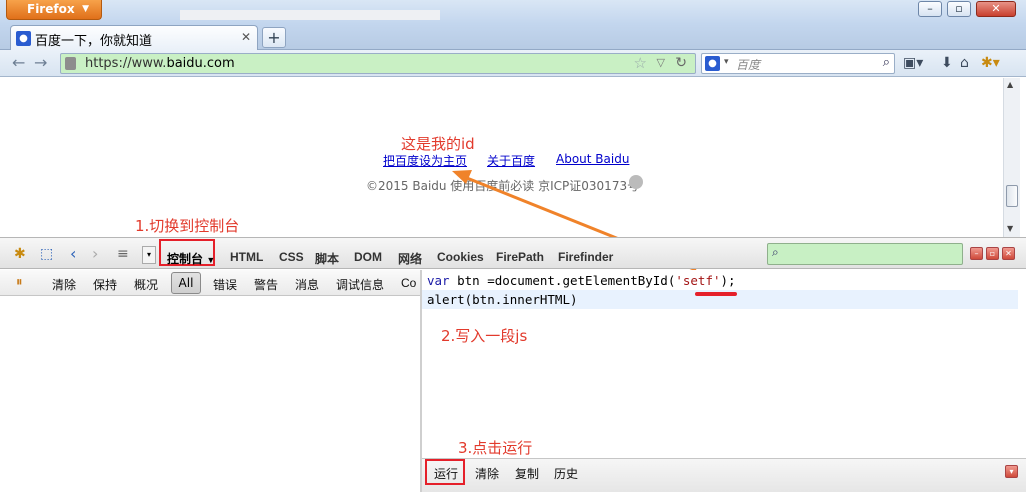 This screenshot has width=1026, height=492. Describe the element at coordinates (20, 254) in the screenshot. I see `firebug-bug-icon: ✱` at that location.